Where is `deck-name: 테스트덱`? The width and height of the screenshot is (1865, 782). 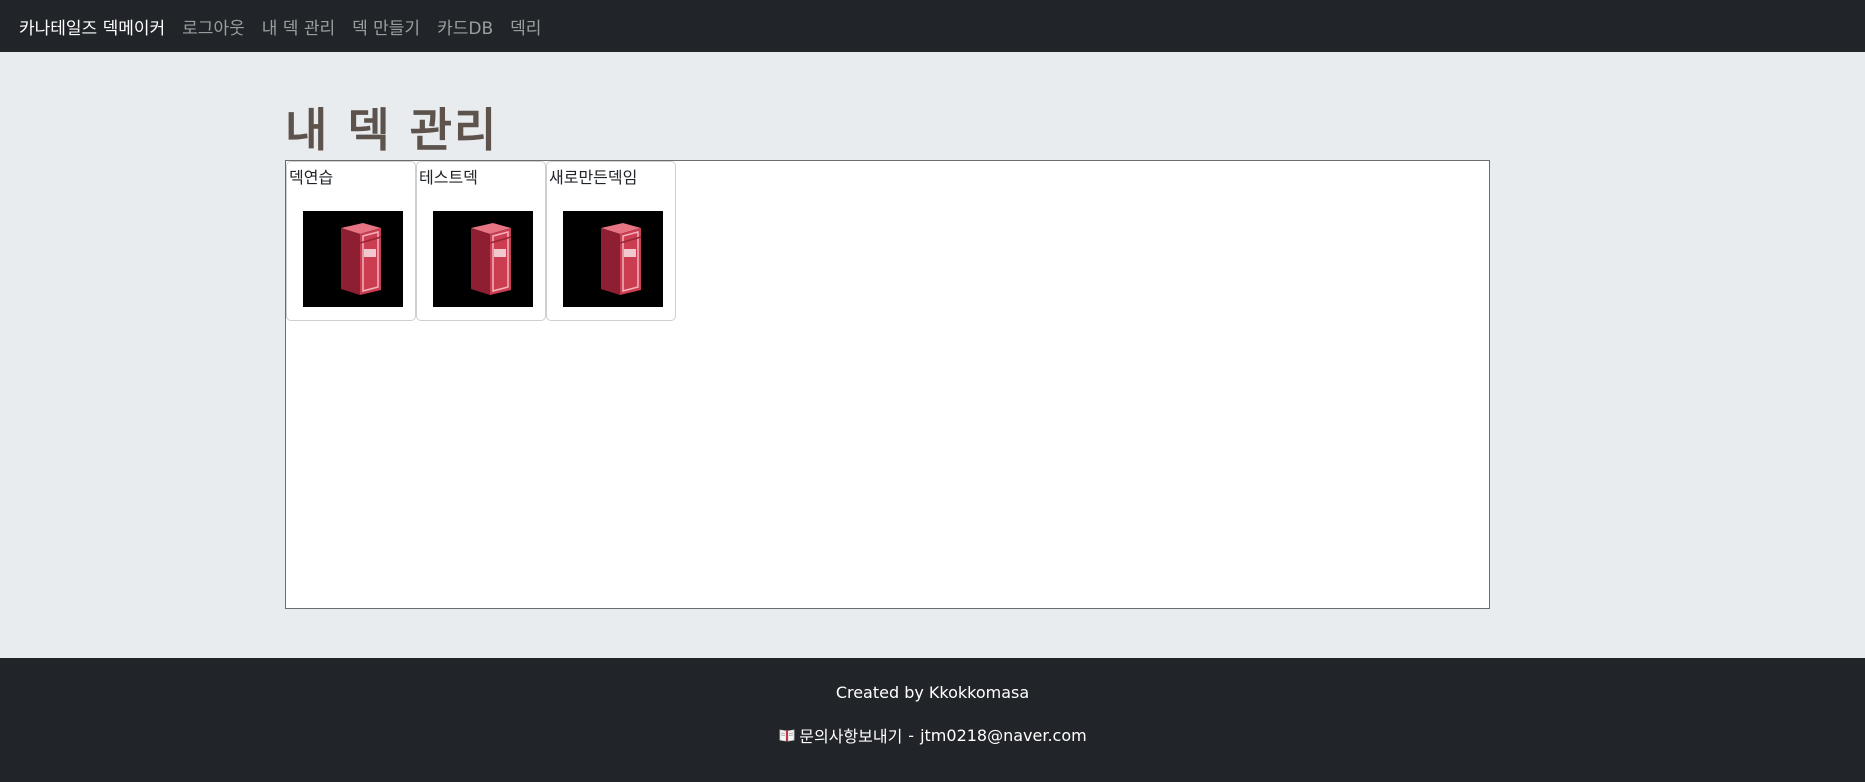
deck-name: 테스트덱 is located at coordinates (448, 177).